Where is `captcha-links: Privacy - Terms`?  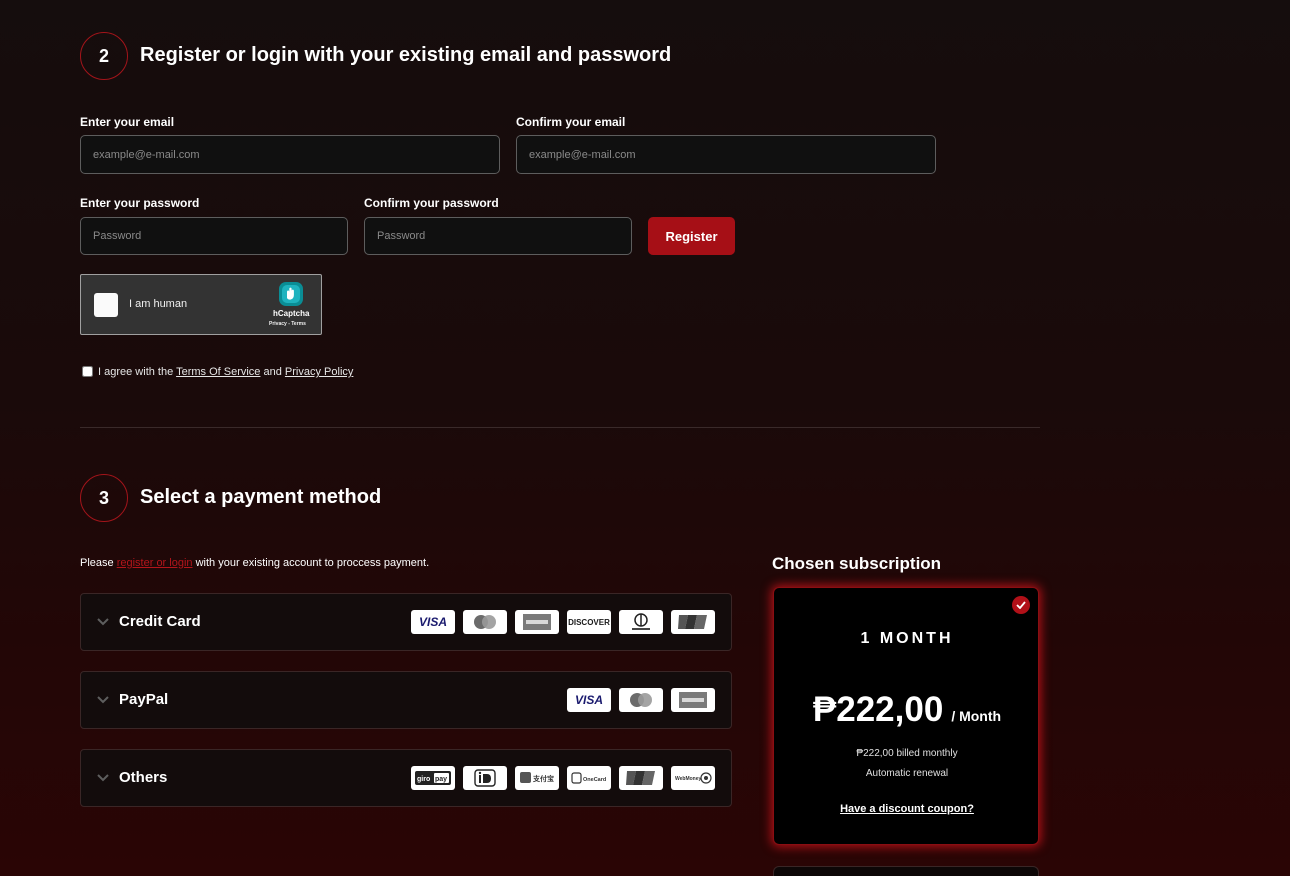
captcha-links: Privacy - Terms is located at coordinates (287, 324).